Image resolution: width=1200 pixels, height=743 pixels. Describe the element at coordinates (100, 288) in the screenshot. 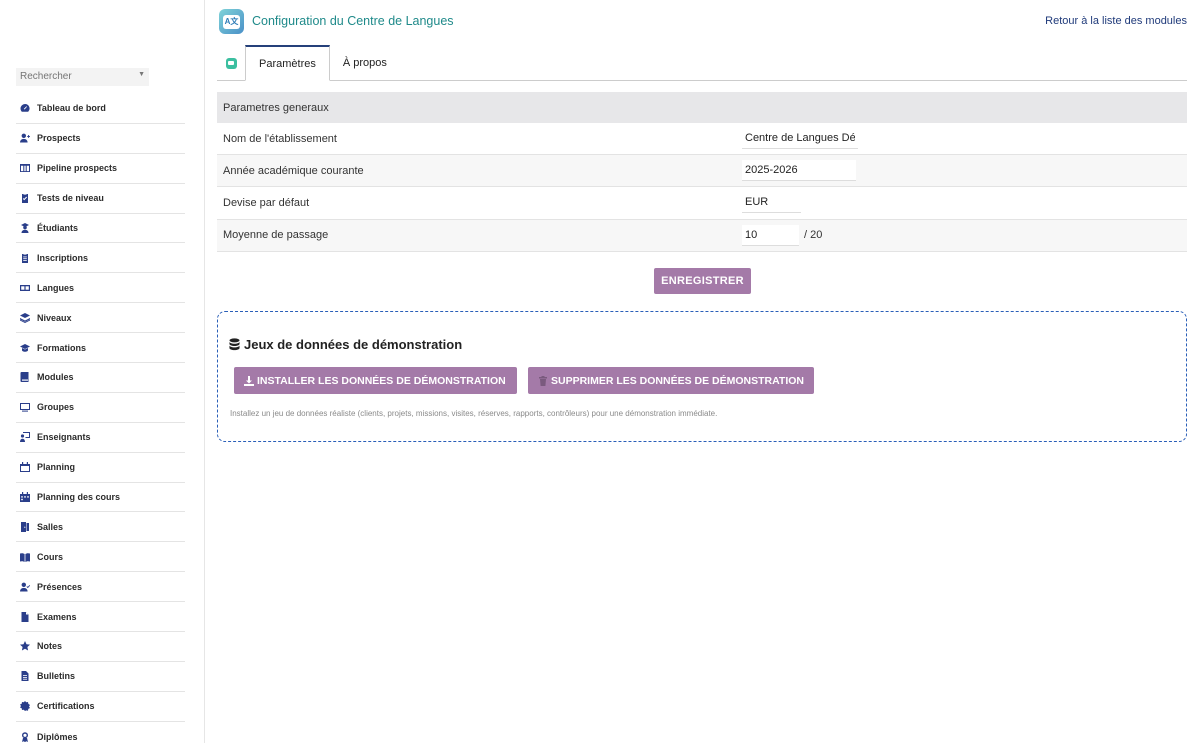

I see `sidebar-item-langues: Langues` at that location.